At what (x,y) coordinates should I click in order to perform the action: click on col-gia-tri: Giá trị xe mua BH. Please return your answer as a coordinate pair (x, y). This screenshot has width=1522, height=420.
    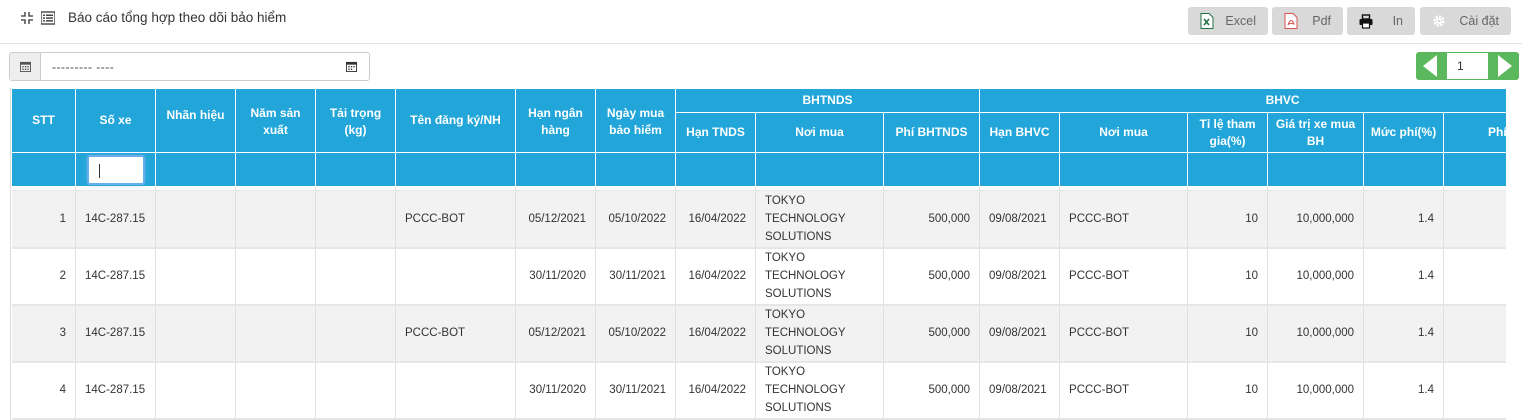
    Looking at the image, I should click on (1316, 132).